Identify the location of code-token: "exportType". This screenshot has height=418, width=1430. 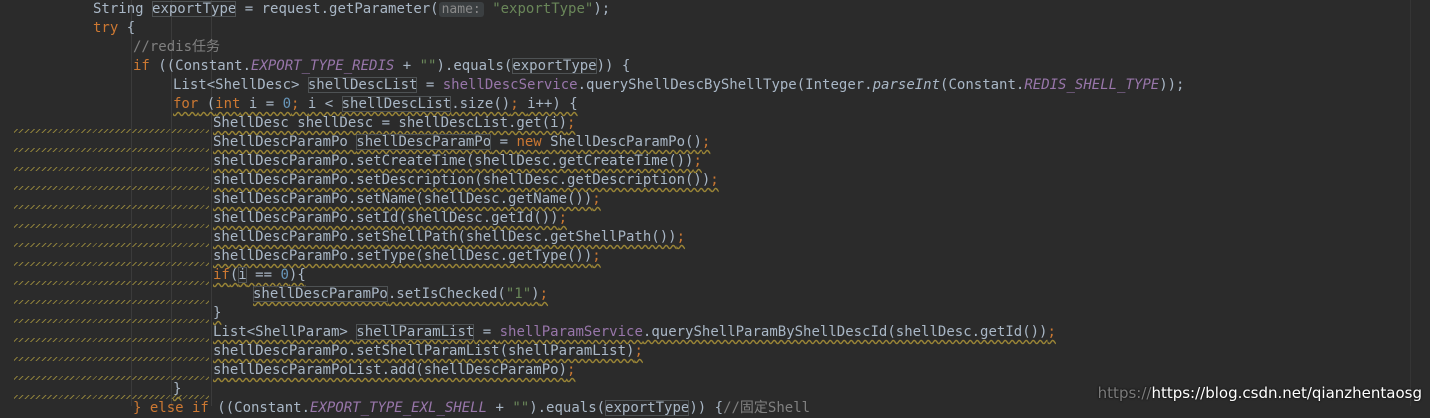
(543, 9).